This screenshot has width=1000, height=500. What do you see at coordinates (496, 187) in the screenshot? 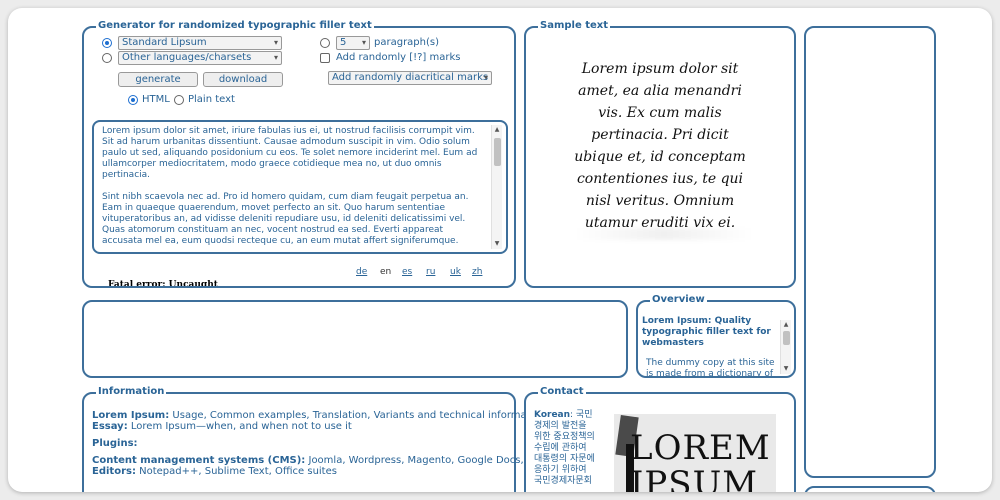
I see `textarea-scrollbar: ▲ ▼` at bounding box center [496, 187].